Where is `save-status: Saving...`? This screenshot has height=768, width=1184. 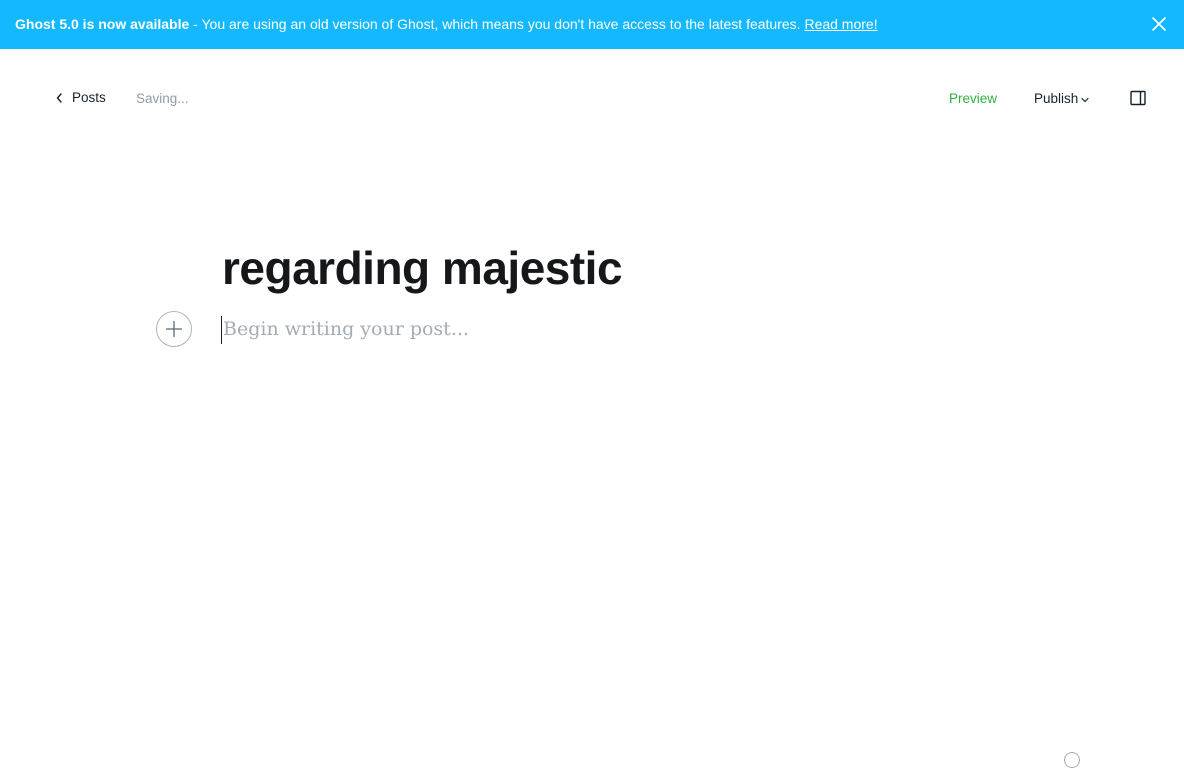 save-status: Saving... is located at coordinates (162, 98).